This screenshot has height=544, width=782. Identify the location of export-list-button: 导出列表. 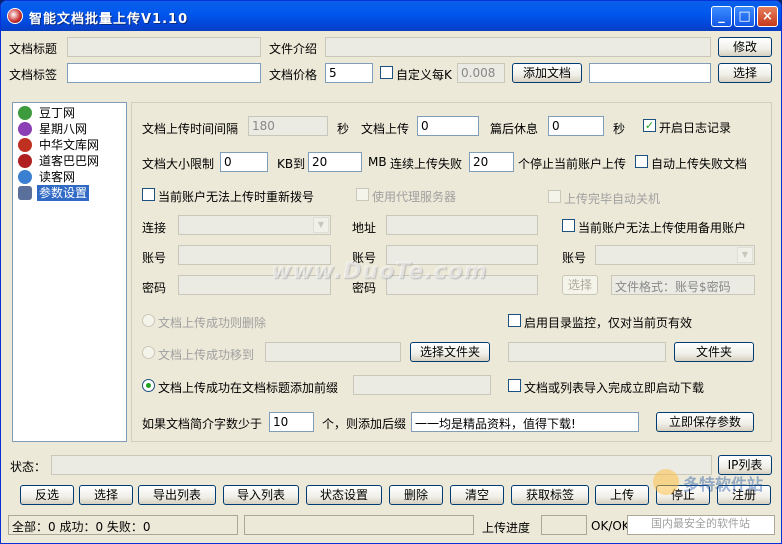
(177, 495).